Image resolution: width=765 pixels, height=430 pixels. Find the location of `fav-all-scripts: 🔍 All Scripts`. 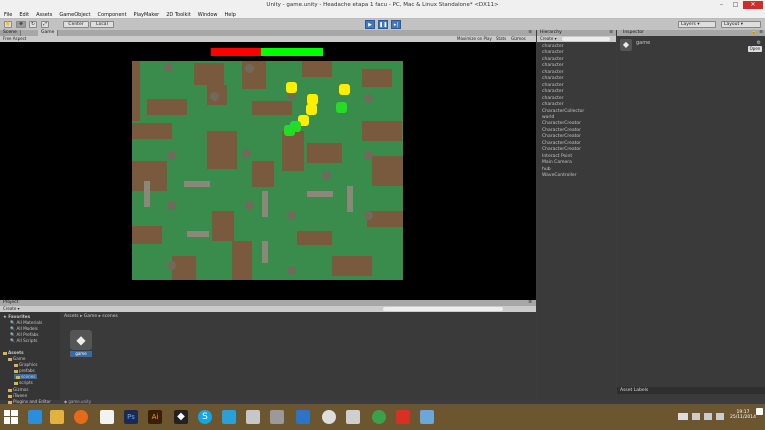

fav-all-scripts: 🔍 All Scripts is located at coordinates (23, 341).